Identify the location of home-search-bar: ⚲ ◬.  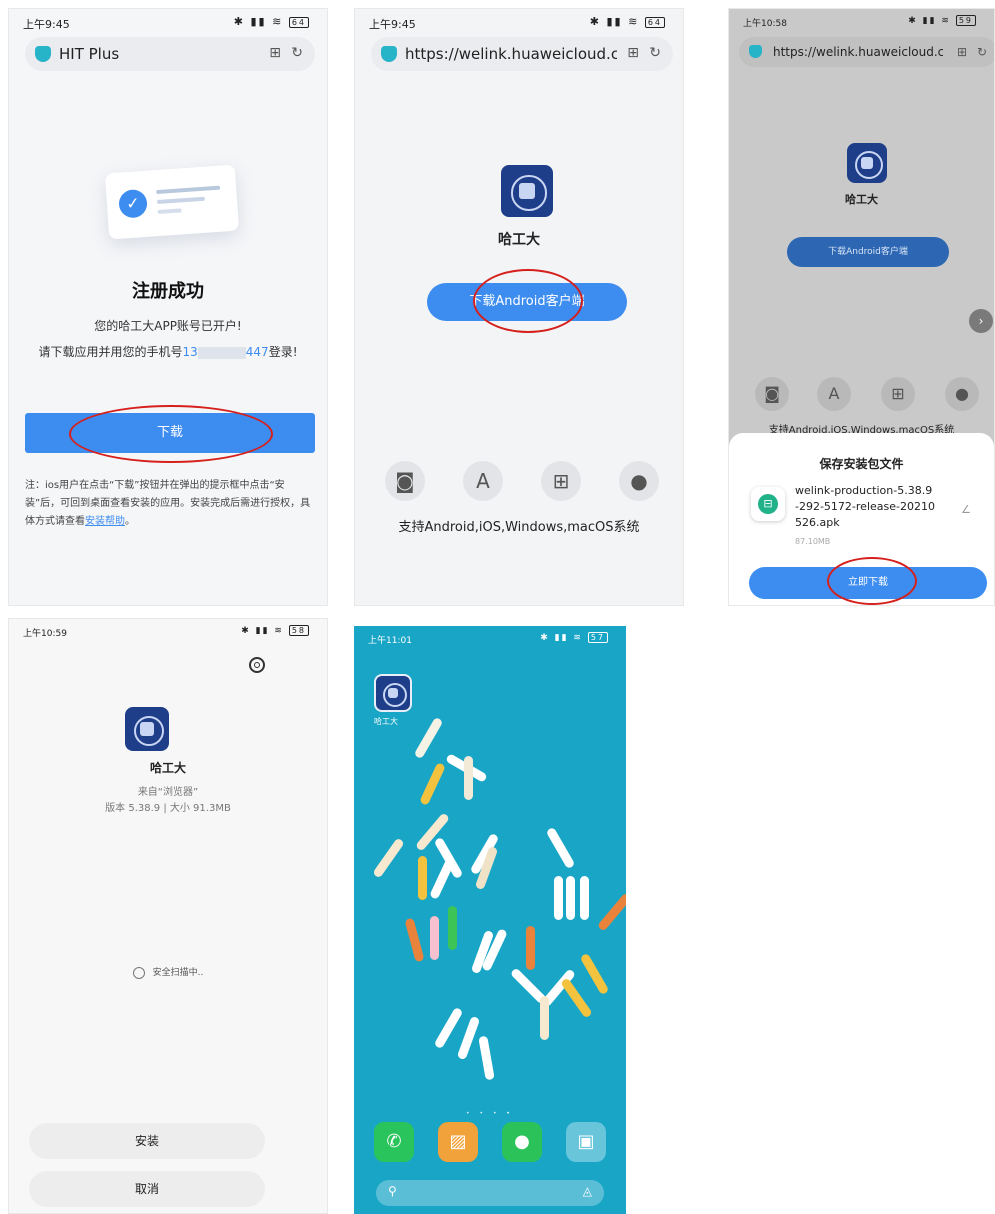
(490, 1193).